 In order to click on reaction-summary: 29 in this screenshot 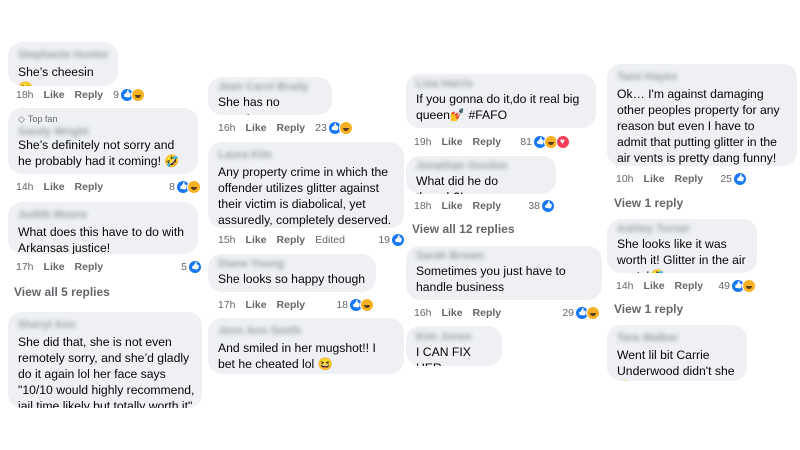, I will do `click(581, 313)`.